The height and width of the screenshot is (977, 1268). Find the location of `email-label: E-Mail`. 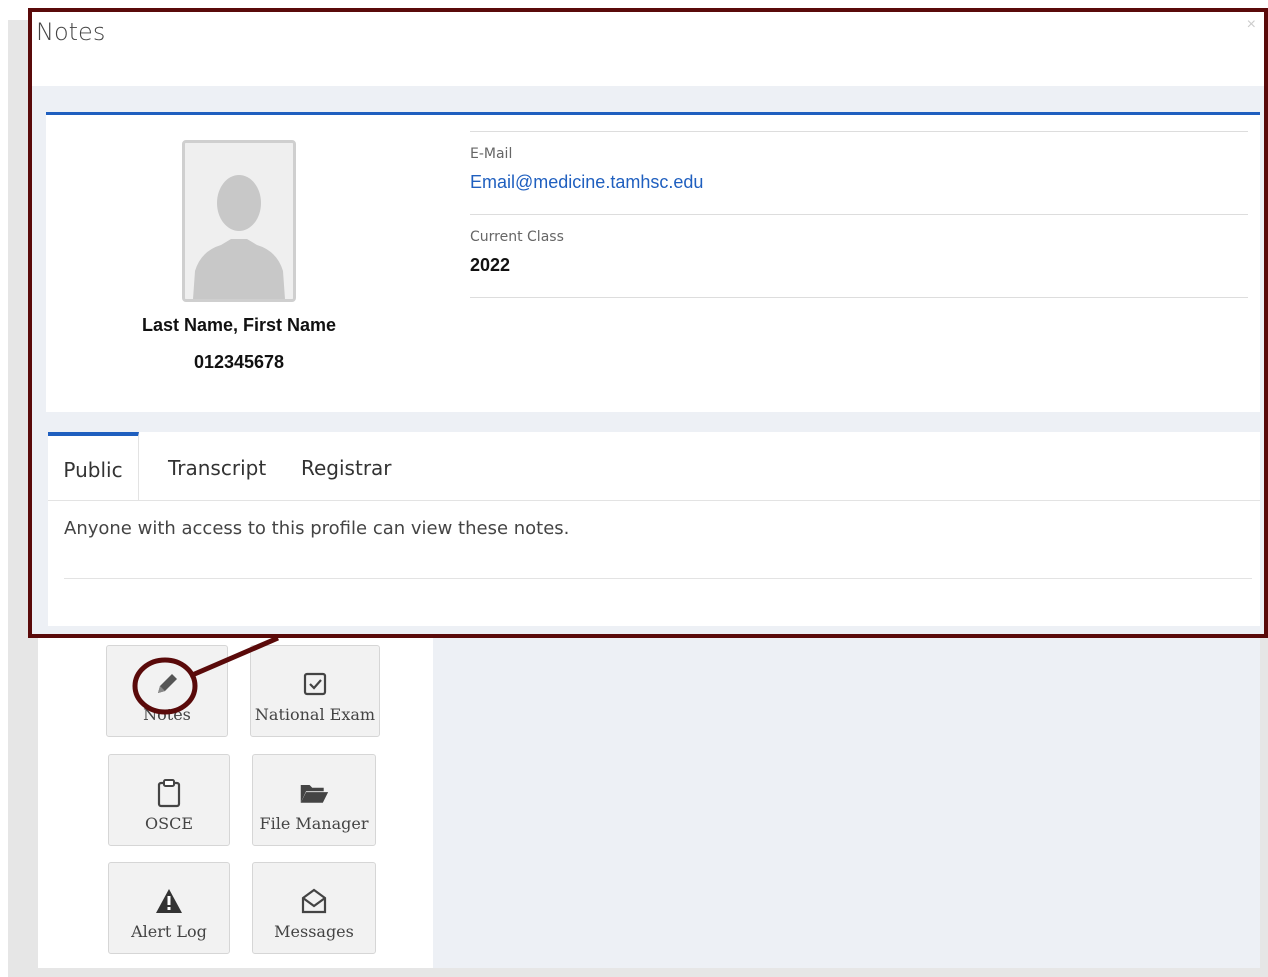

email-label: E-Mail is located at coordinates (491, 154).